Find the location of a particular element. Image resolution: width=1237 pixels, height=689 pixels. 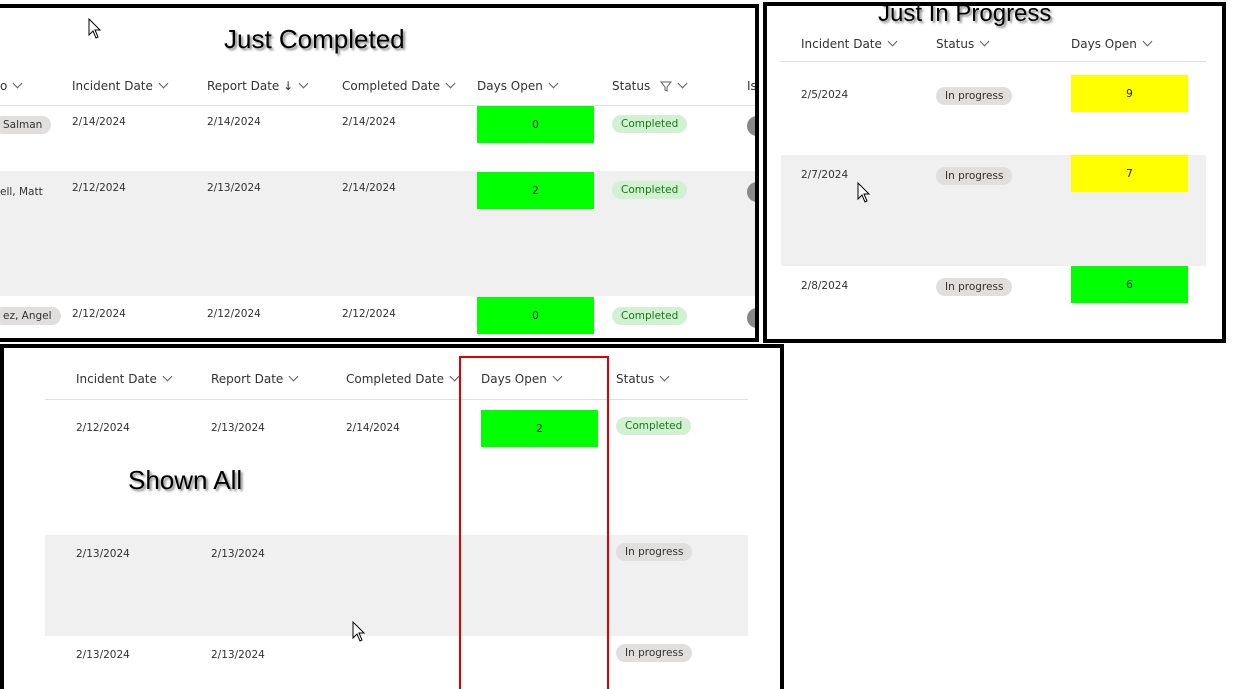

days-open-cell: 6 is located at coordinates (1129, 284).